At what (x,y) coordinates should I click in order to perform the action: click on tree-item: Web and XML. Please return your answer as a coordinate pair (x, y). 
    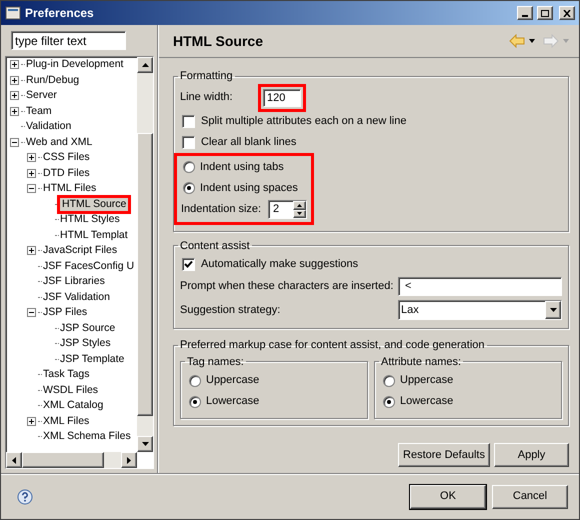
    Looking at the image, I should click on (59, 142).